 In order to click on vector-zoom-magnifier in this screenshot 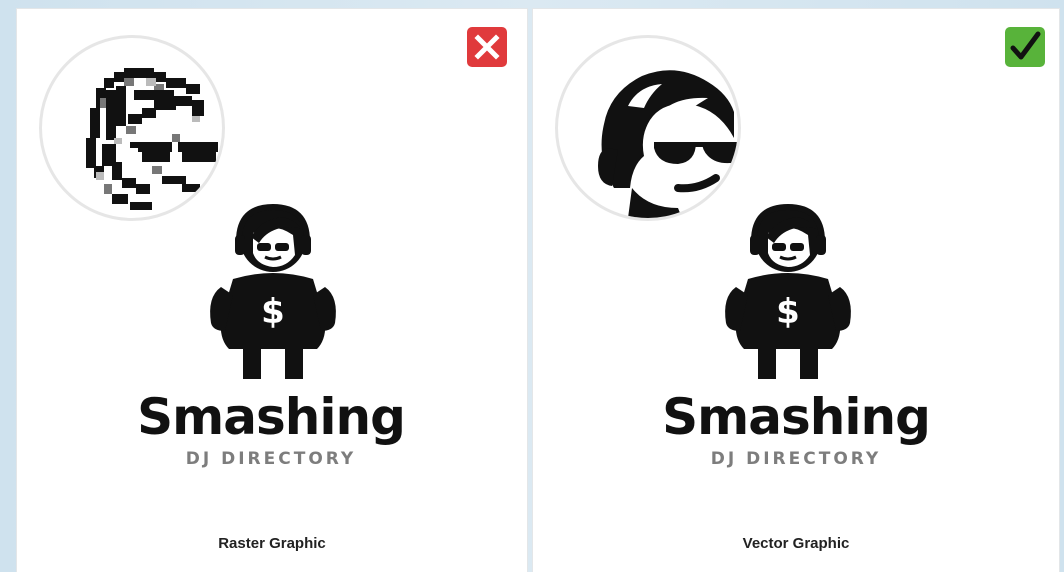, I will do `click(648, 128)`.